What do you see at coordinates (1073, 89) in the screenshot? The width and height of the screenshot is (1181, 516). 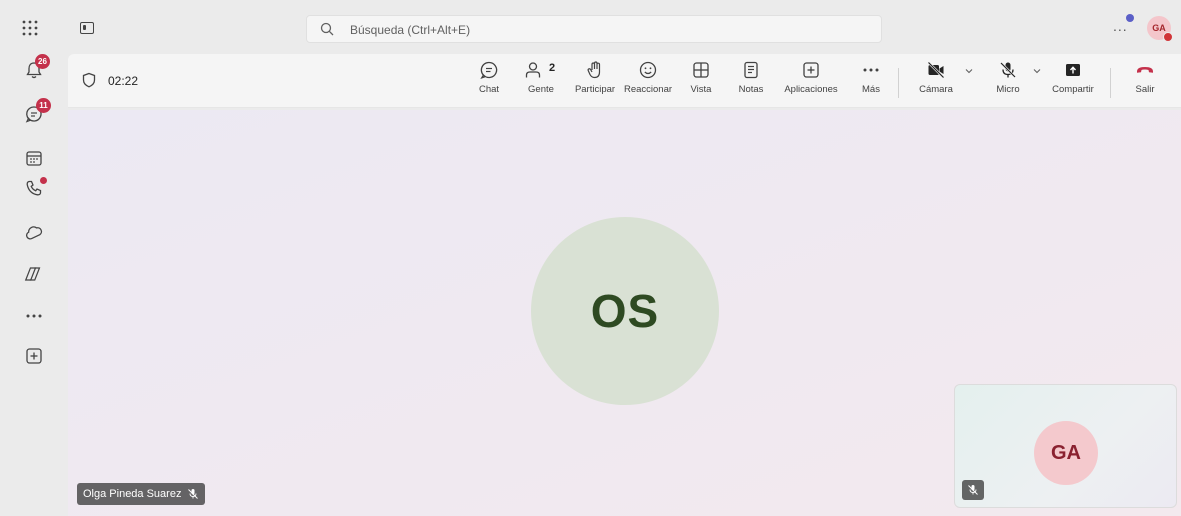 I see `share-label: Compartir` at bounding box center [1073, 89].